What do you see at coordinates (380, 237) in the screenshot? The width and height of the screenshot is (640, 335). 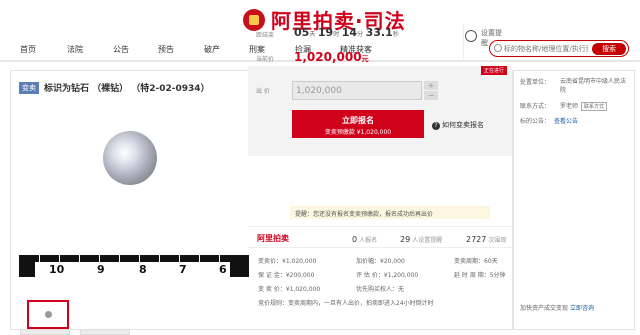 I see `stats-row: 阿里拍卖 0 人报名 29 人设置提醒 2727 次围观` at bounding box center [380, 237].